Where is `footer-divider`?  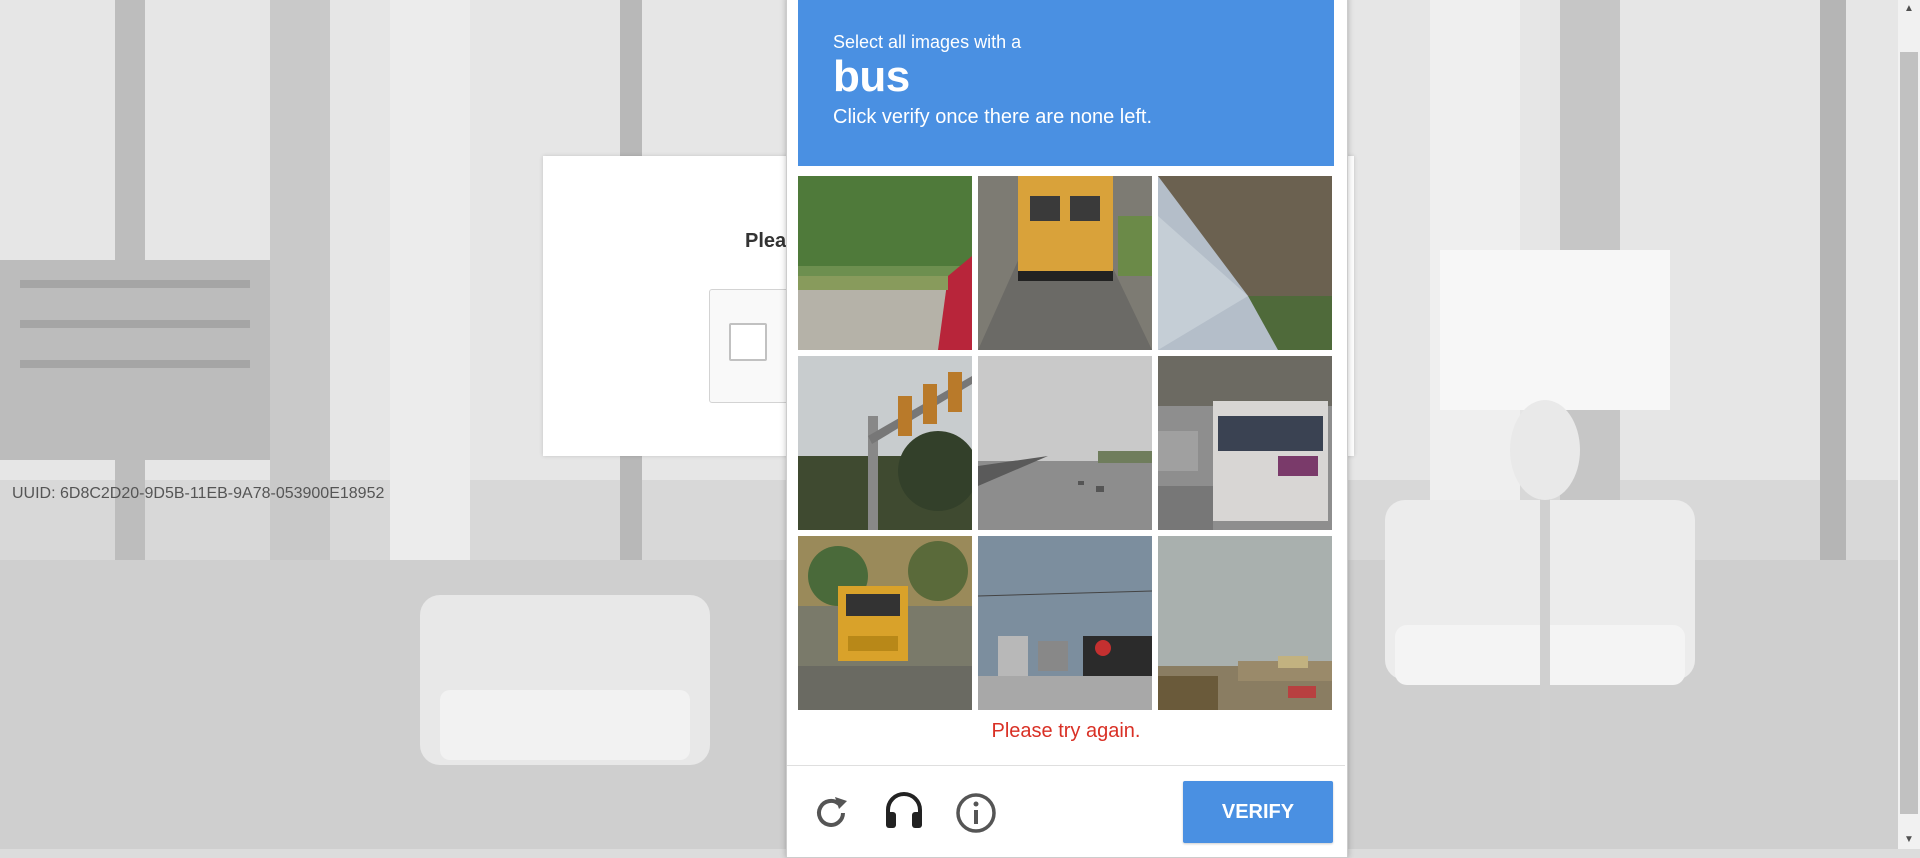
footer-divider is located at coordinates (1066, 765).